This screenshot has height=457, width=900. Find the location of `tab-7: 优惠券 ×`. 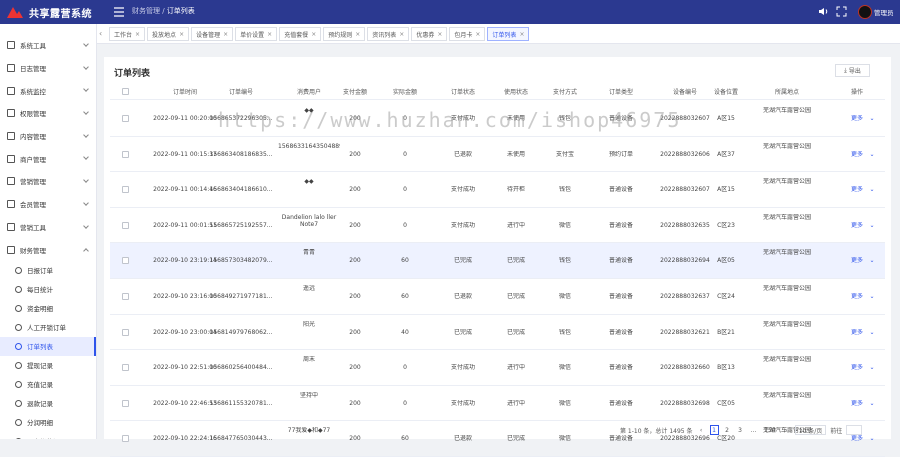

tab-7: 优惠券 × is located at coordinates (429, 34).